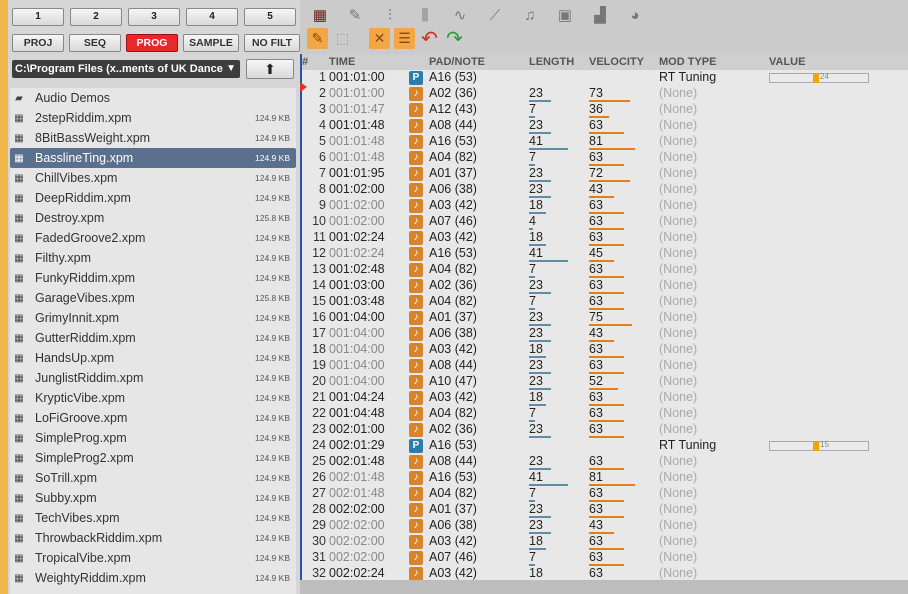  Describe the element at coordinates (687, 77) in the screenshot. I see `mod-type: RT Tuning` at that location.